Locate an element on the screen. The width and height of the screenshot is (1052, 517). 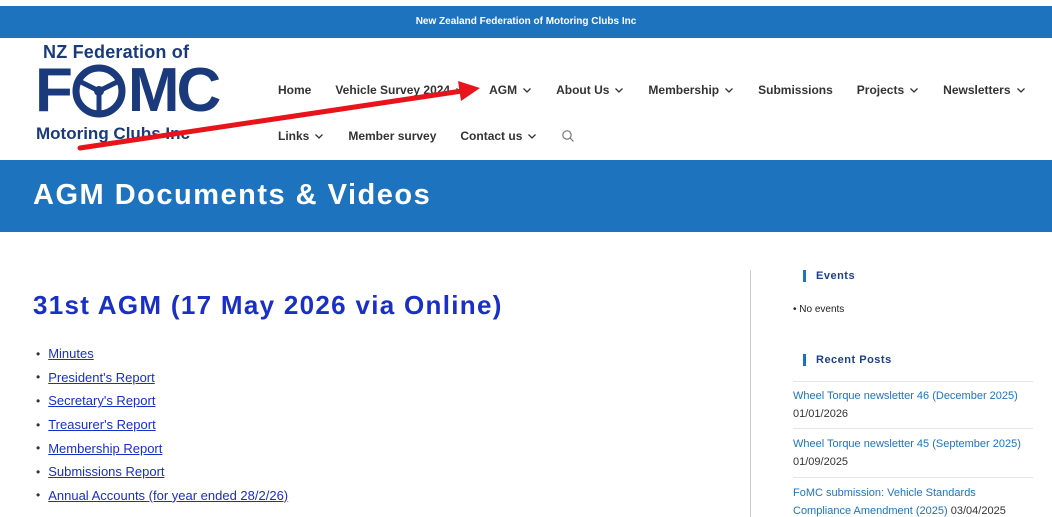
page-banner: AGM Documents & Videos is located at coordinates (526, 196).